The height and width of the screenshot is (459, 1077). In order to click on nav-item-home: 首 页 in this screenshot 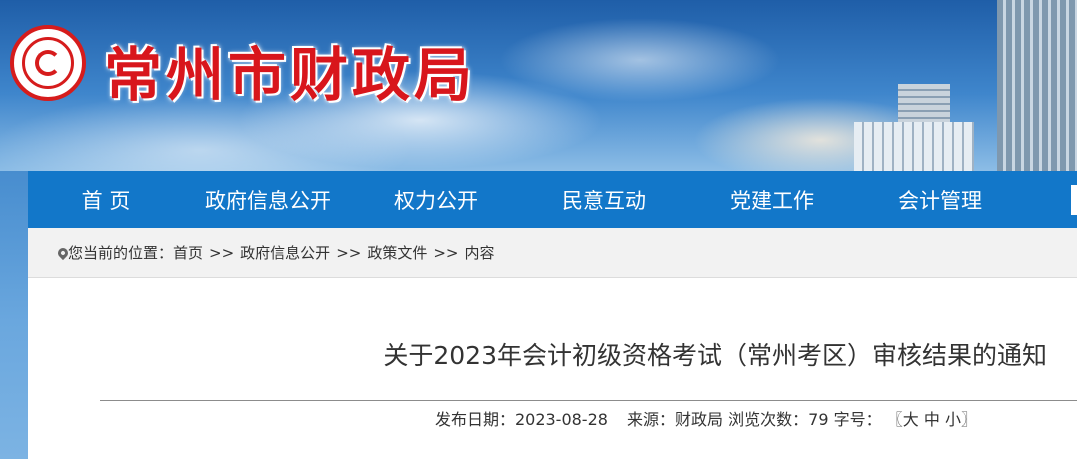, I will do `click(106, 200)`.